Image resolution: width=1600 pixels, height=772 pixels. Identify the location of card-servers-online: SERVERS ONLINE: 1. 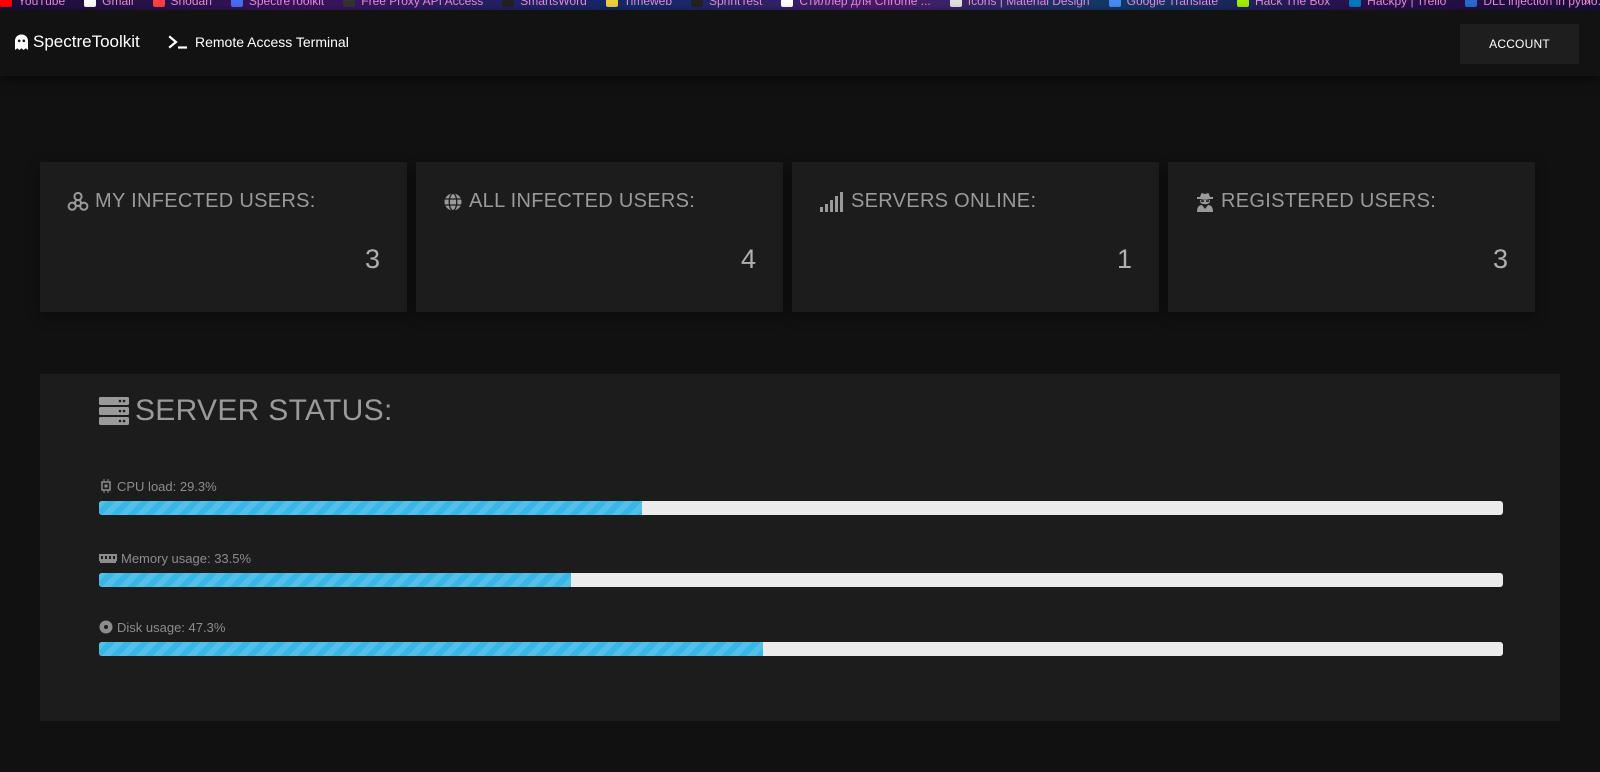
(975, 237).